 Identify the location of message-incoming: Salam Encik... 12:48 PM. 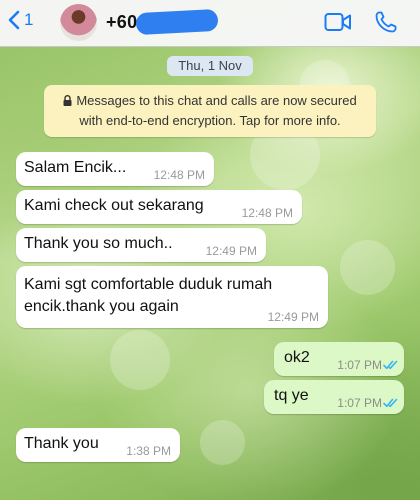
(115, 169).